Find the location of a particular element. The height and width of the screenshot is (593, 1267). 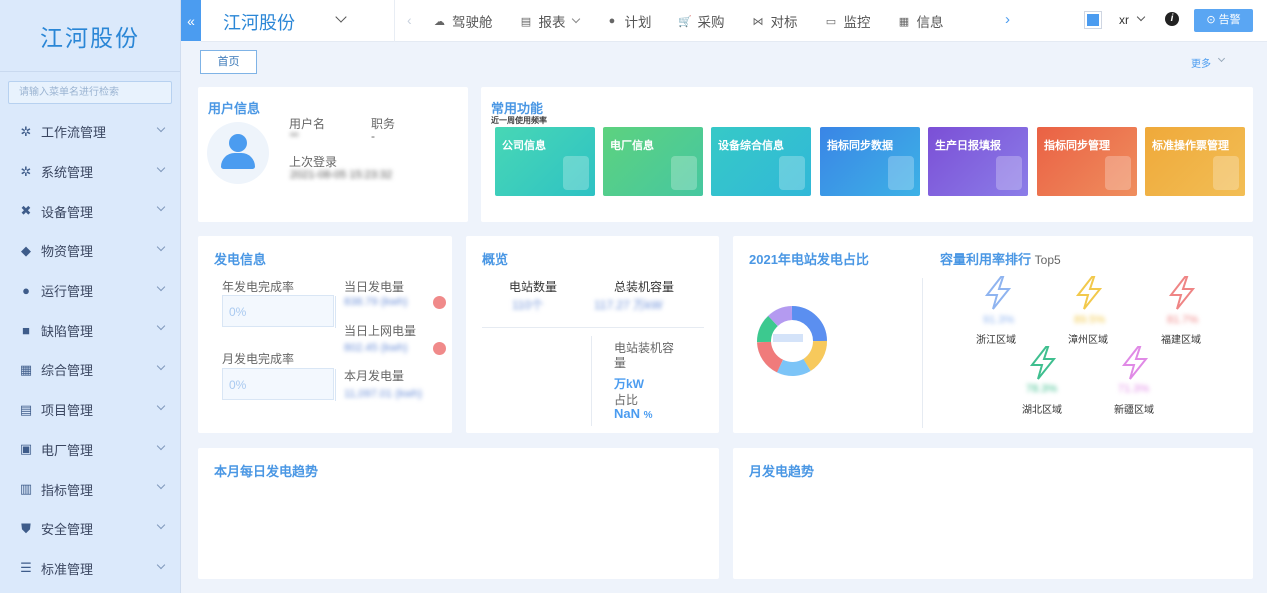

nav-label: 对标 is located at coordinates (784, 22).